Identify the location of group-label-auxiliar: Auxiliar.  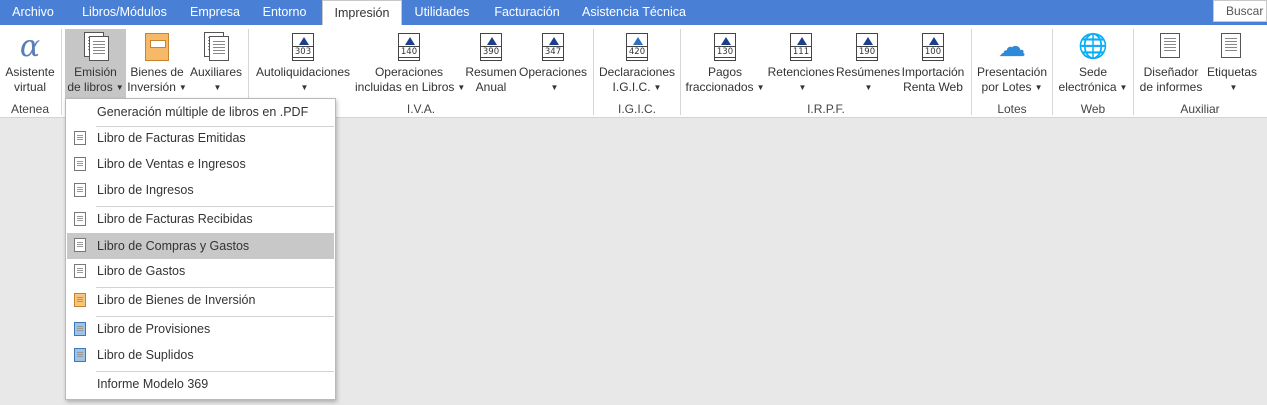
(1200, 109).